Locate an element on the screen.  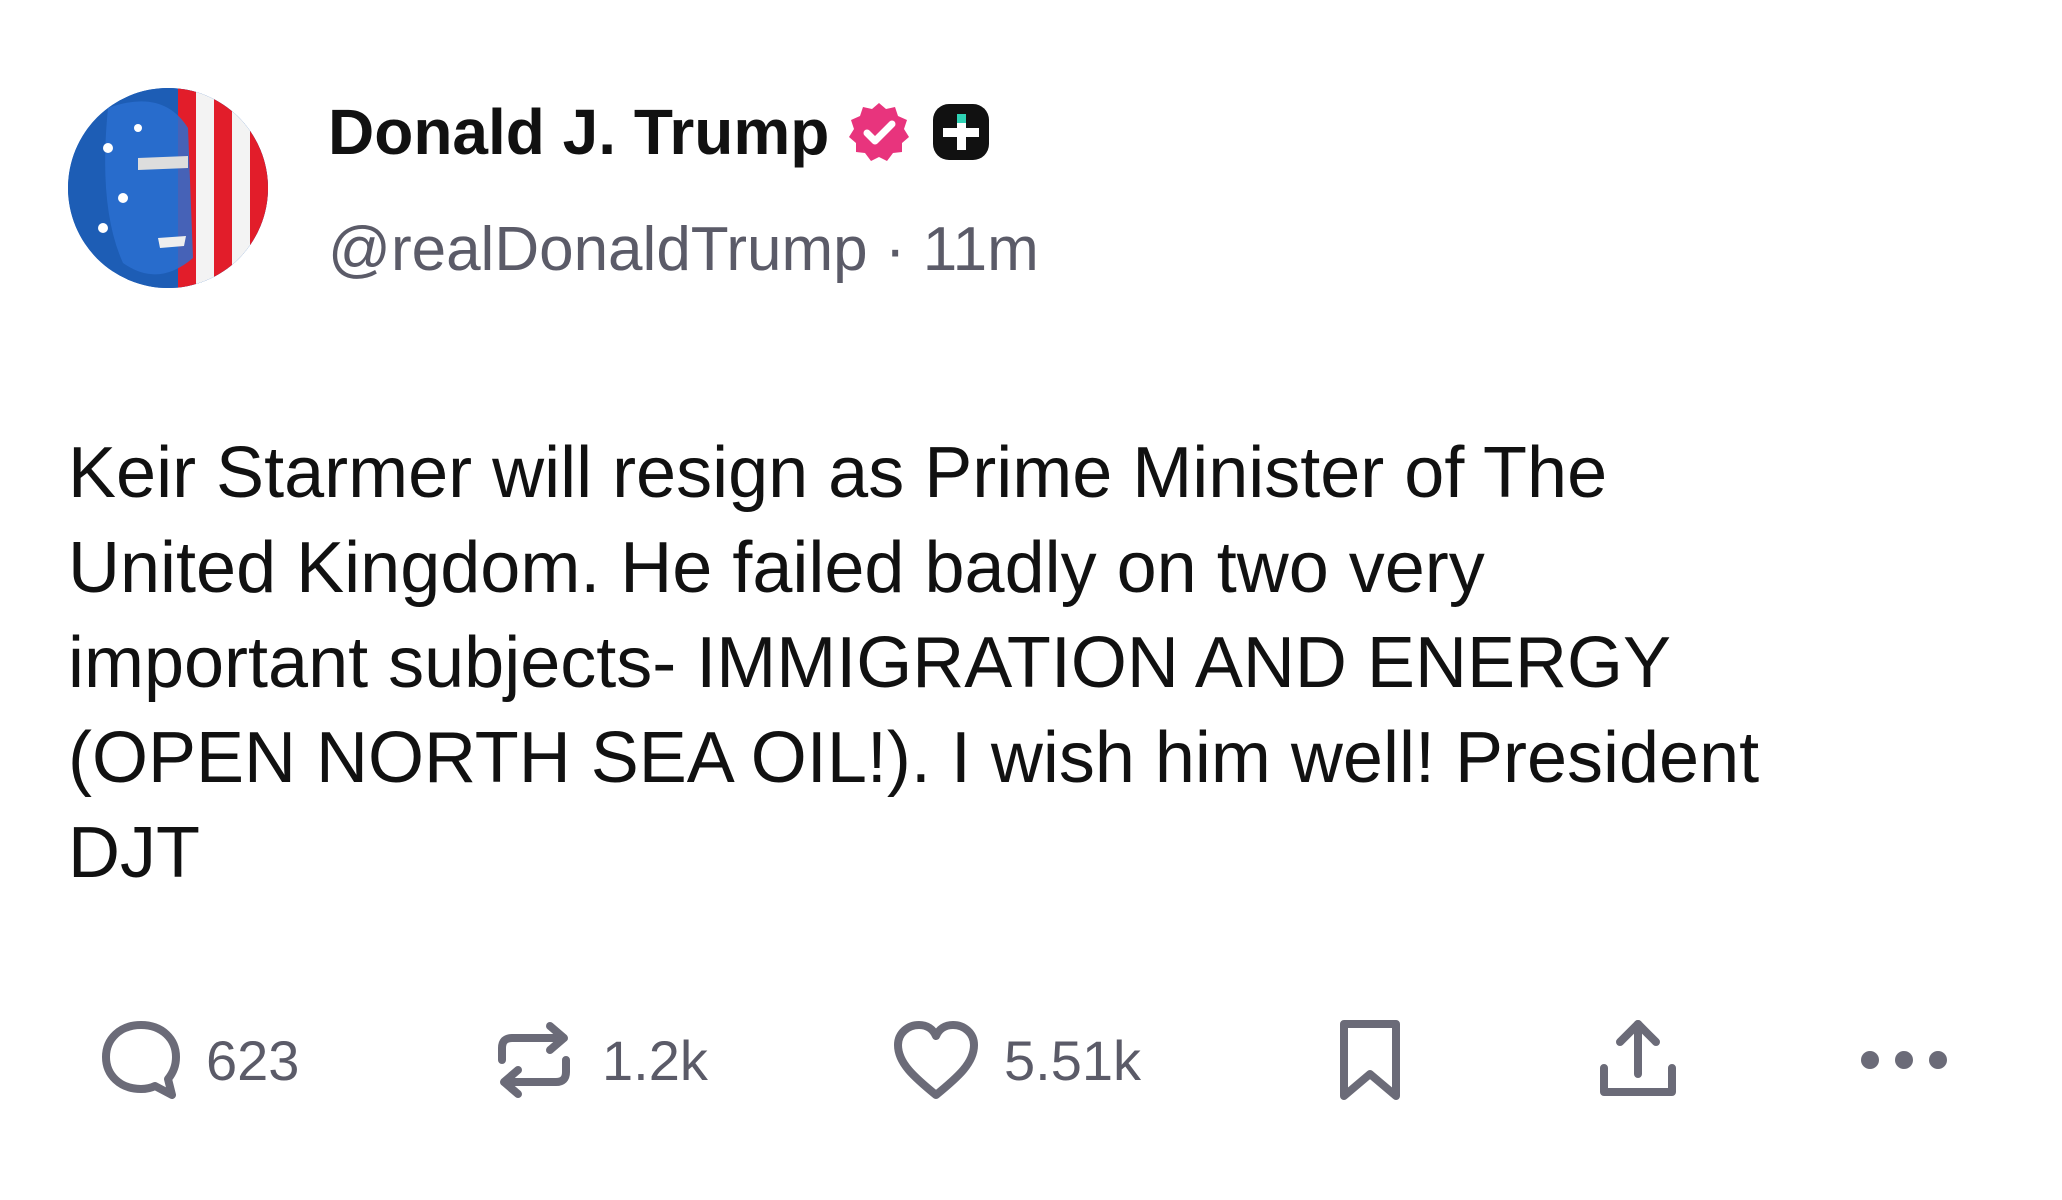
avatar-image is located at coordinates (168, 188).